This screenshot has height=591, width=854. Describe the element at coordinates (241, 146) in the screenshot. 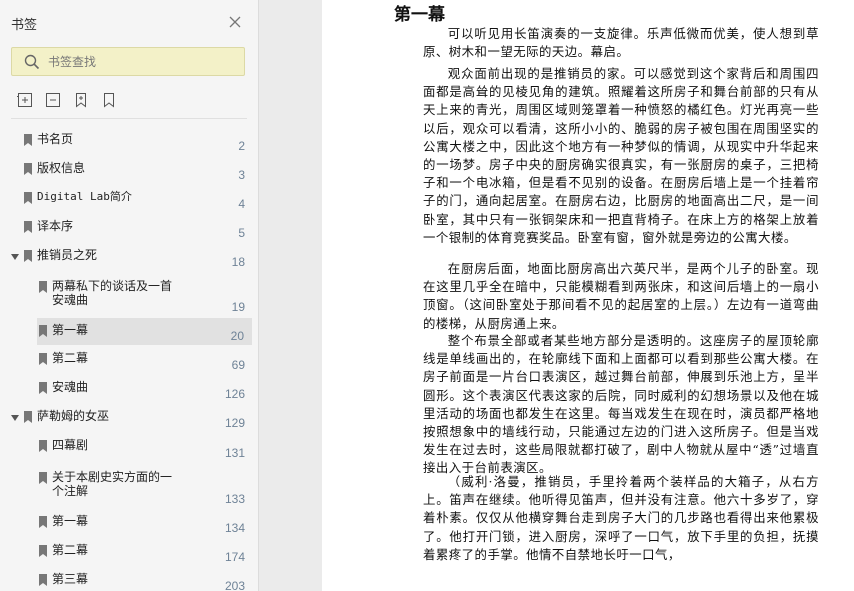

I see `bookmark-page-number: 2` at that location.